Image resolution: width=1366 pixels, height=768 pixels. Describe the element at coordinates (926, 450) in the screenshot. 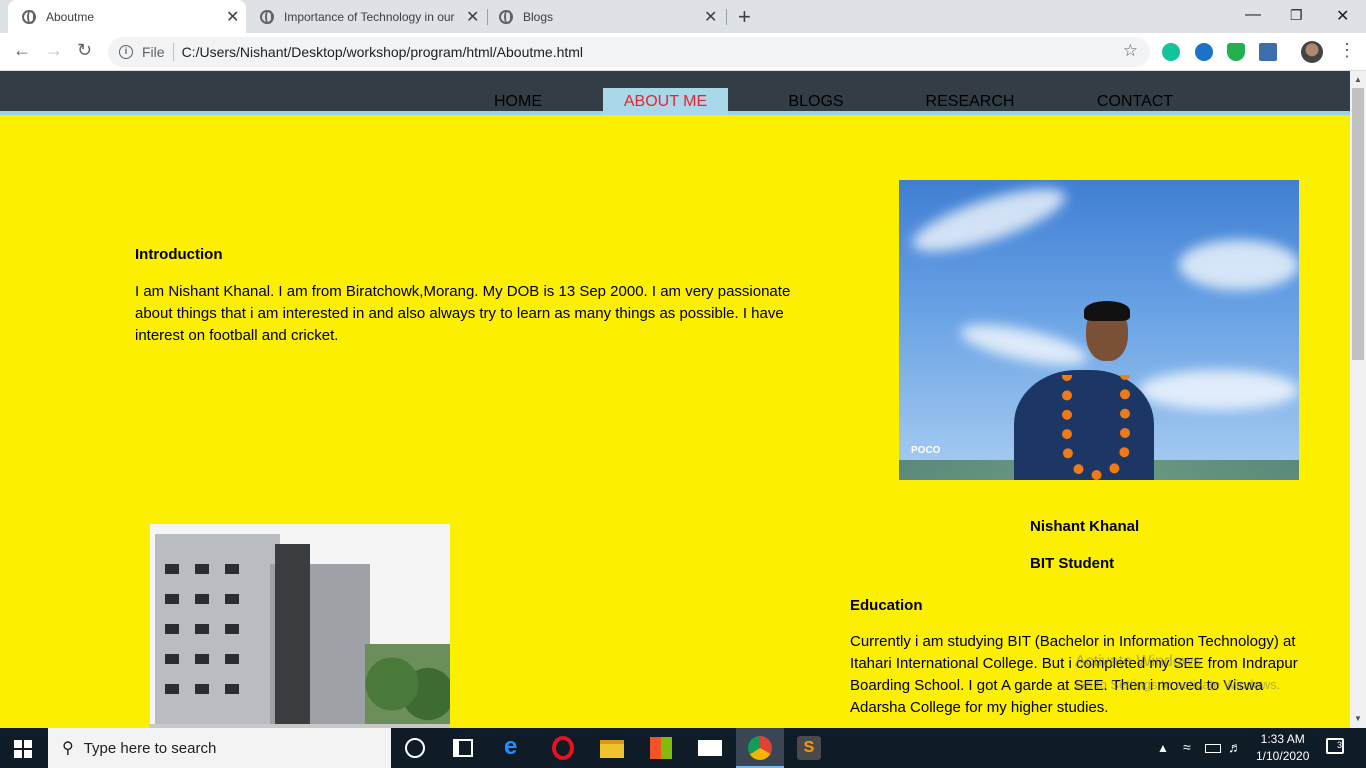

I see `photo-watermark: POCO` at that location.